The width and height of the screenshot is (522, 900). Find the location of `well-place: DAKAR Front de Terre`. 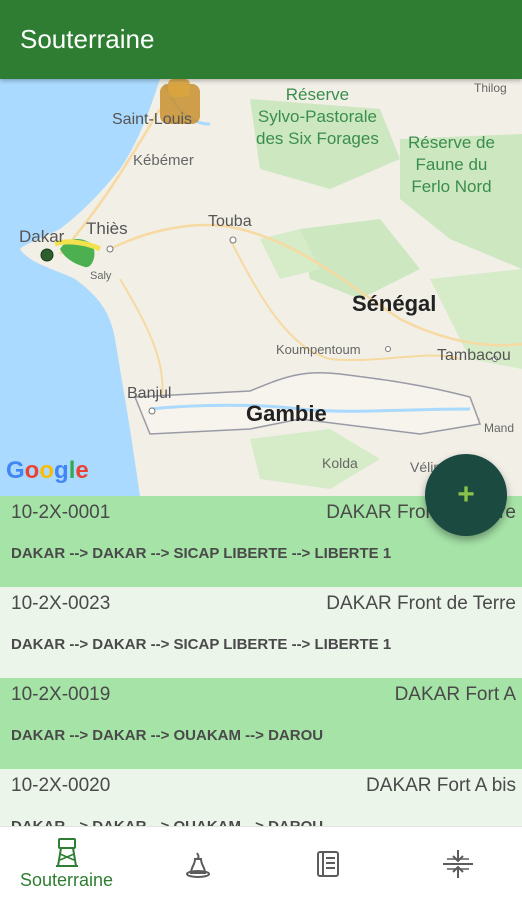

well-place: DAKAR Front de Terre is located at coordinates (421, 603).